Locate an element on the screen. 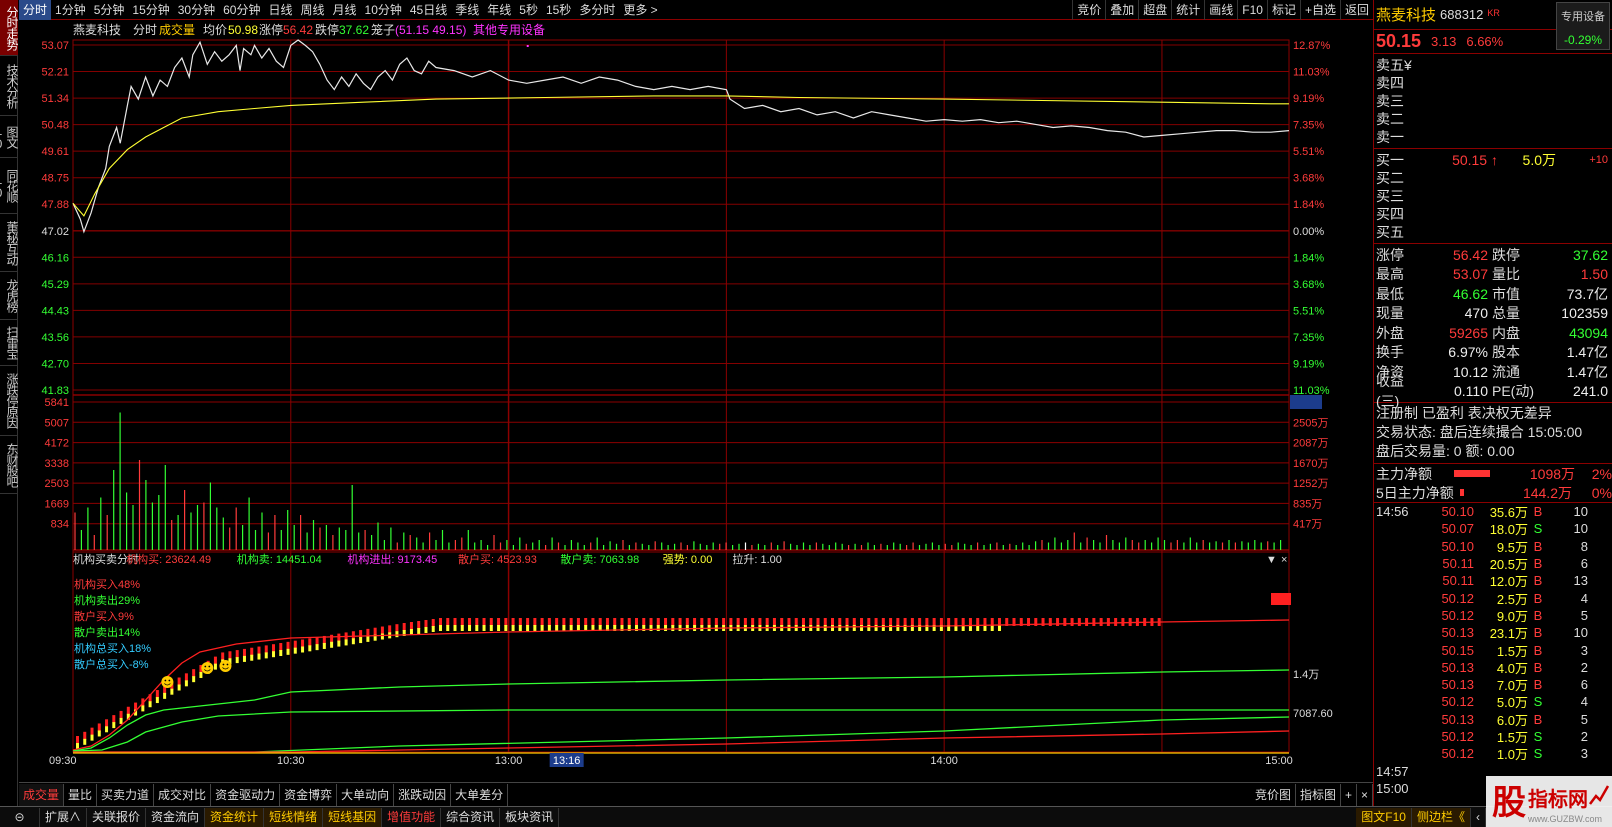 The width and height of the screenshot is (1612, 827). price-axis-label: 45.29 is located at coordinates (55, 285).